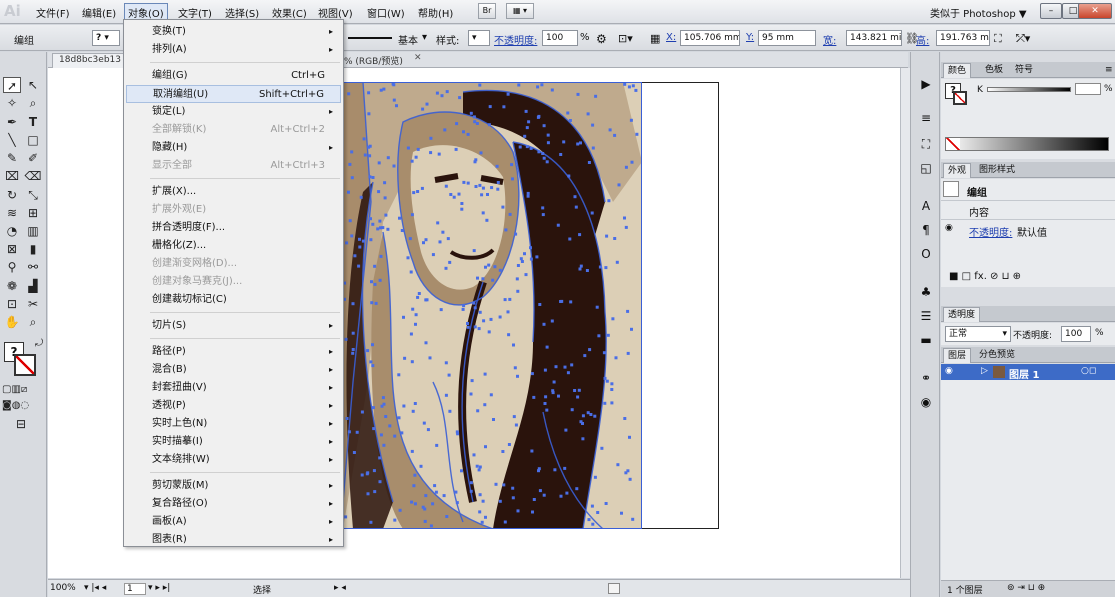  Describe the element at coordinates (33, 322) in the screenshot. I see `zoom-tool-icon: ⌕` at that location.